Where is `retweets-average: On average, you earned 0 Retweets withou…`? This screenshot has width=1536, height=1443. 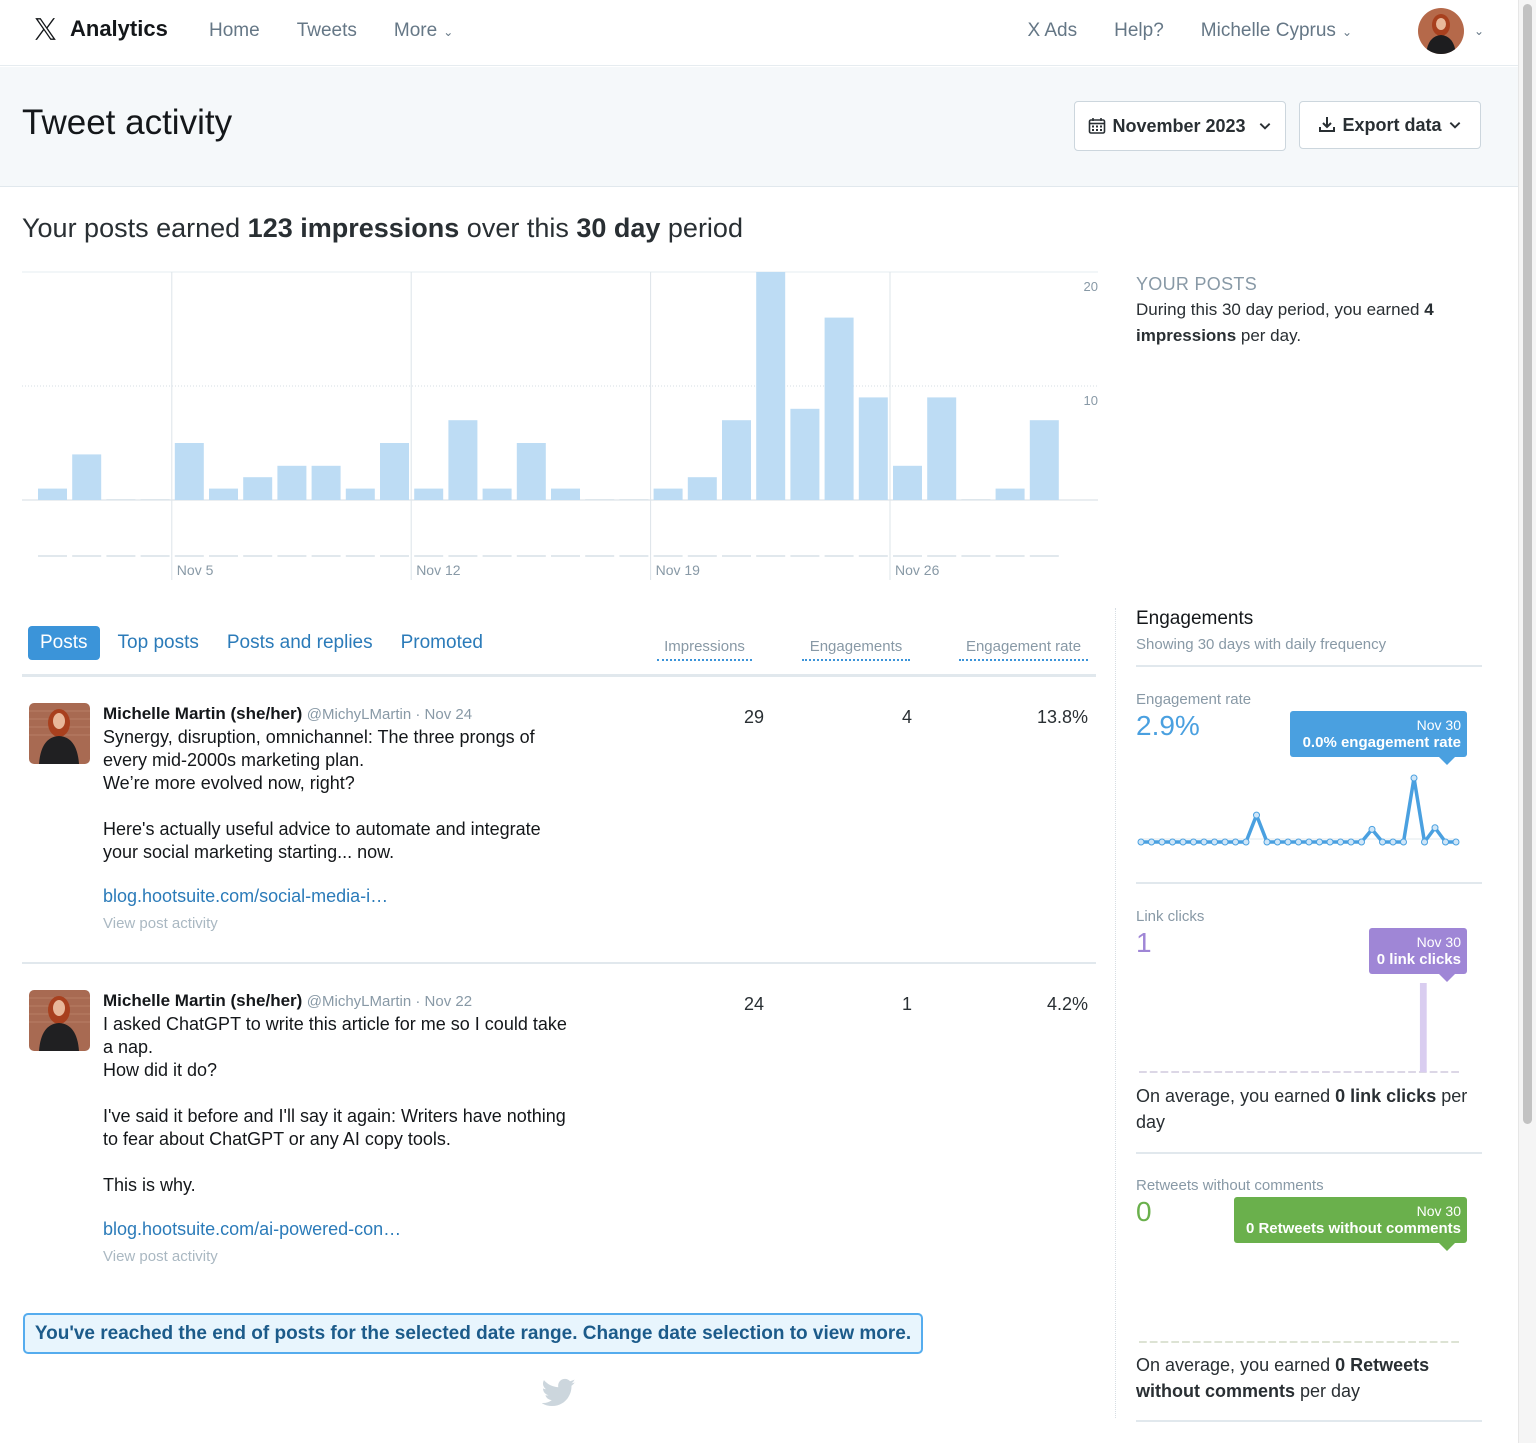 retweets-average: On average, you earned 0 Retweets withou… is located at coordinates (1306, 1378).